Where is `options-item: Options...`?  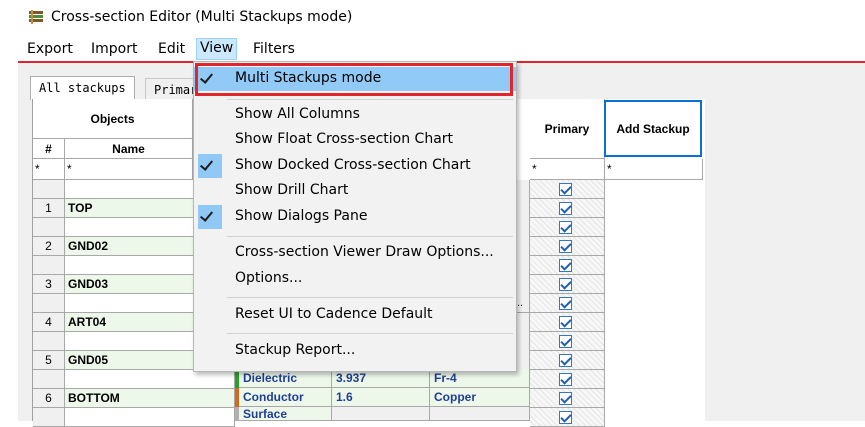
options-item: Options... is located at coordinates (355, 279).